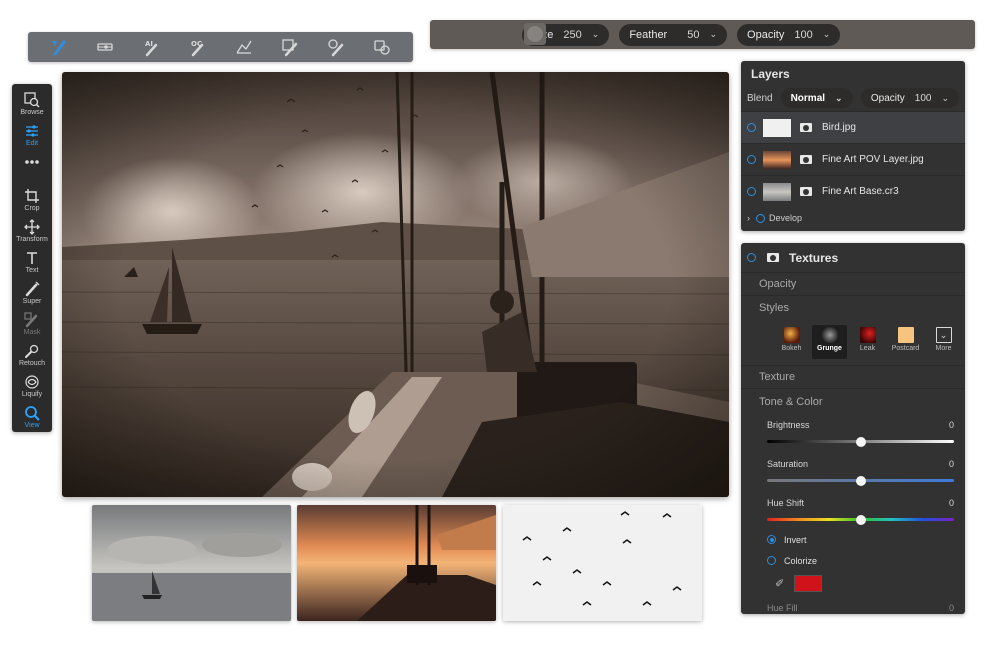  I want to click on tool-edit: Edit, so click(32, 135).